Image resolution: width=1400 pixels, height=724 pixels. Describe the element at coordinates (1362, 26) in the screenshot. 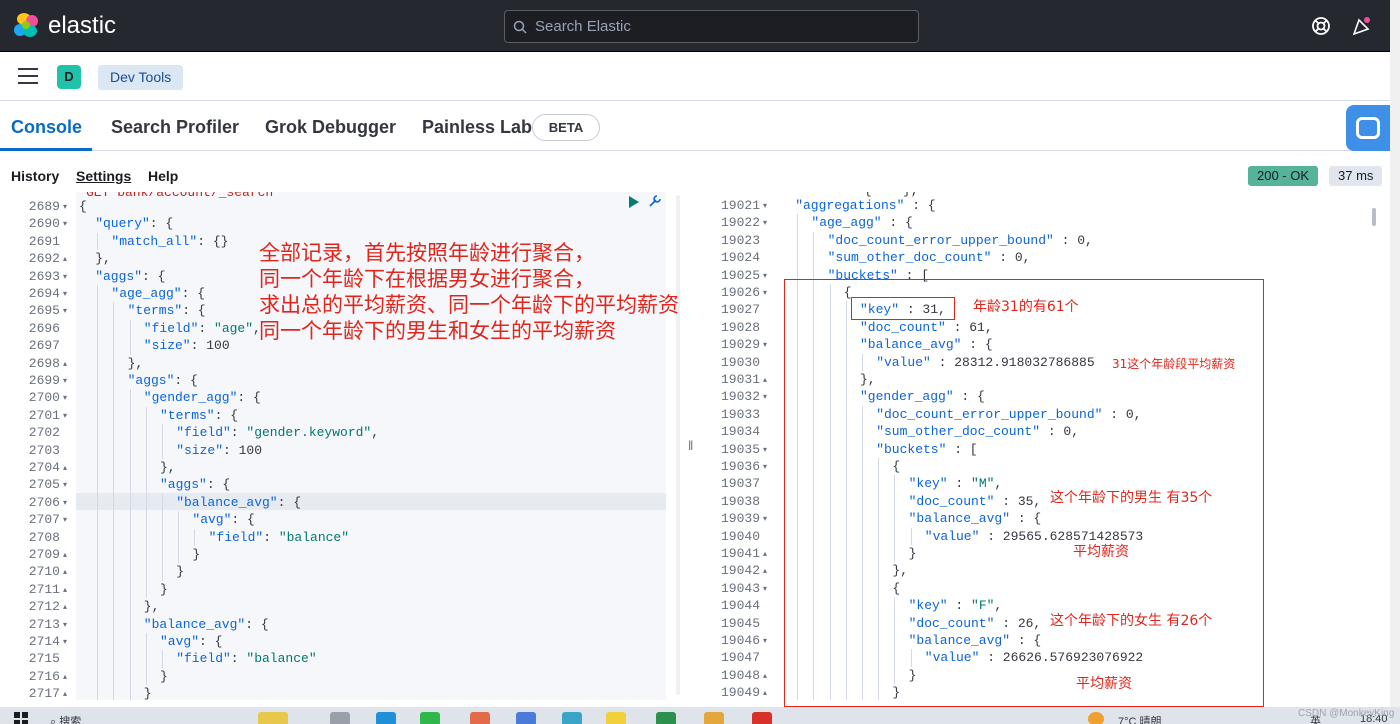

I see `news-feed-icon` at that location.